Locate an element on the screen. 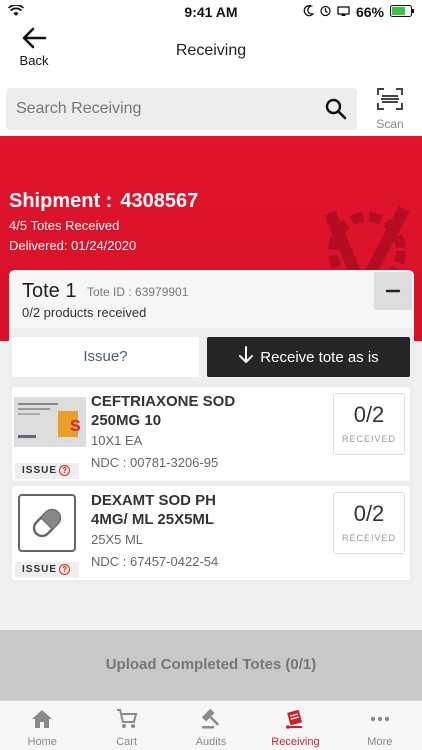 The image size is (422, 750). search-input: Search Receiving is located at coordinates (181, 109).